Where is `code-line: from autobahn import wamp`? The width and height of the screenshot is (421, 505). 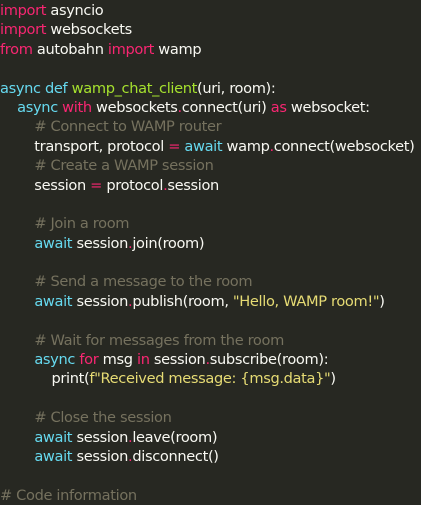
code-line: from autobahn import wamp is located at coordinates (210, 49).